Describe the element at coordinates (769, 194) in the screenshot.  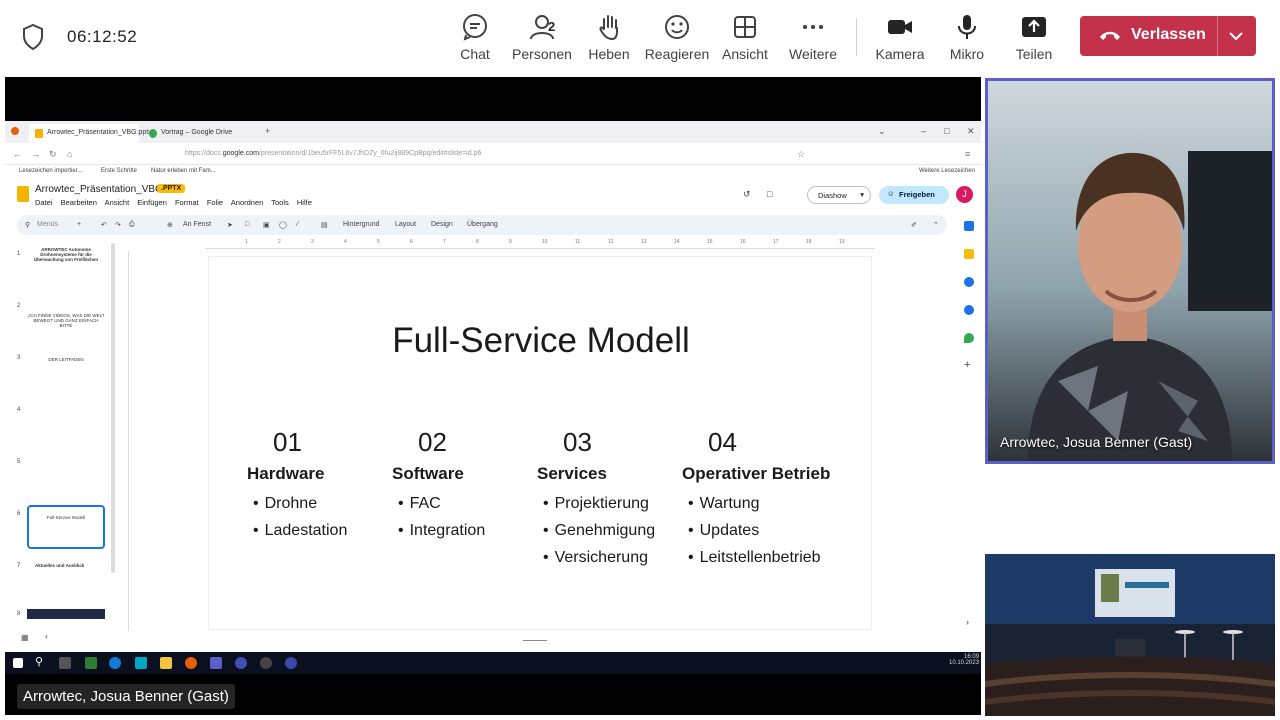
I see `comment-icon: □` at that location.